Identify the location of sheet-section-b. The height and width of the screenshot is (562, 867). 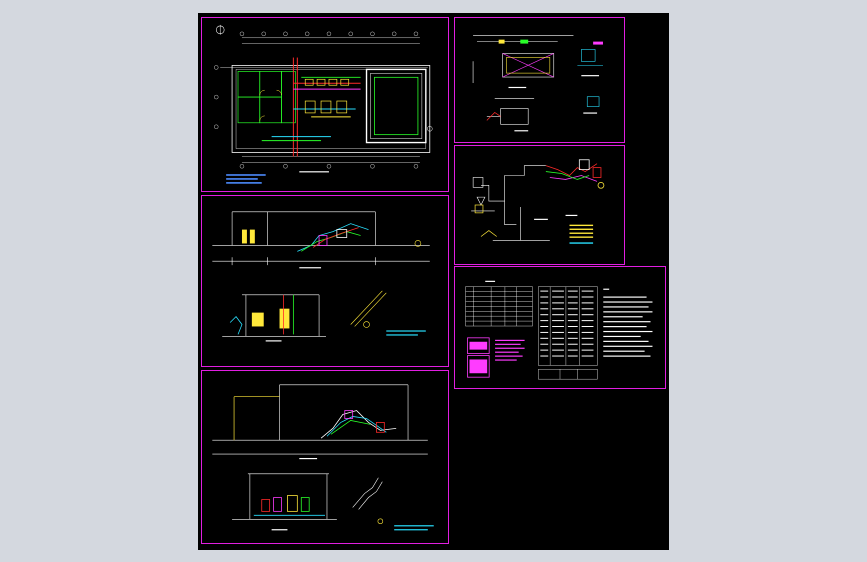
(325, 457).